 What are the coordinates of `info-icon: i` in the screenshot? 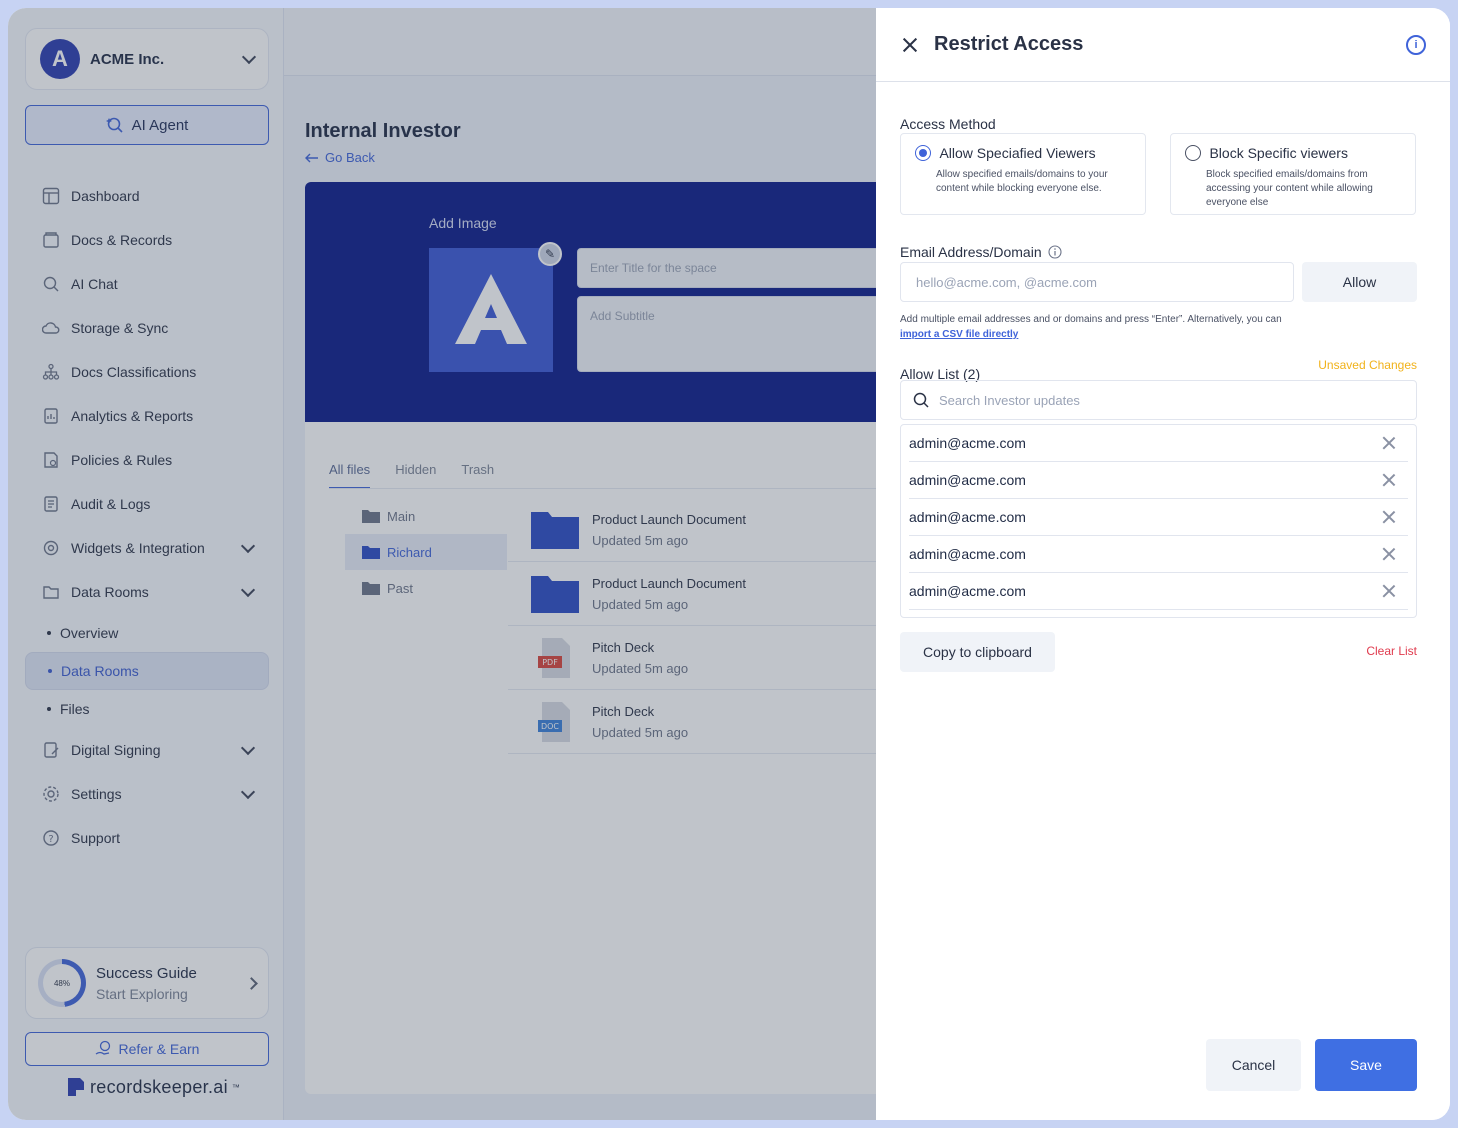 It's located at (1416, 44).